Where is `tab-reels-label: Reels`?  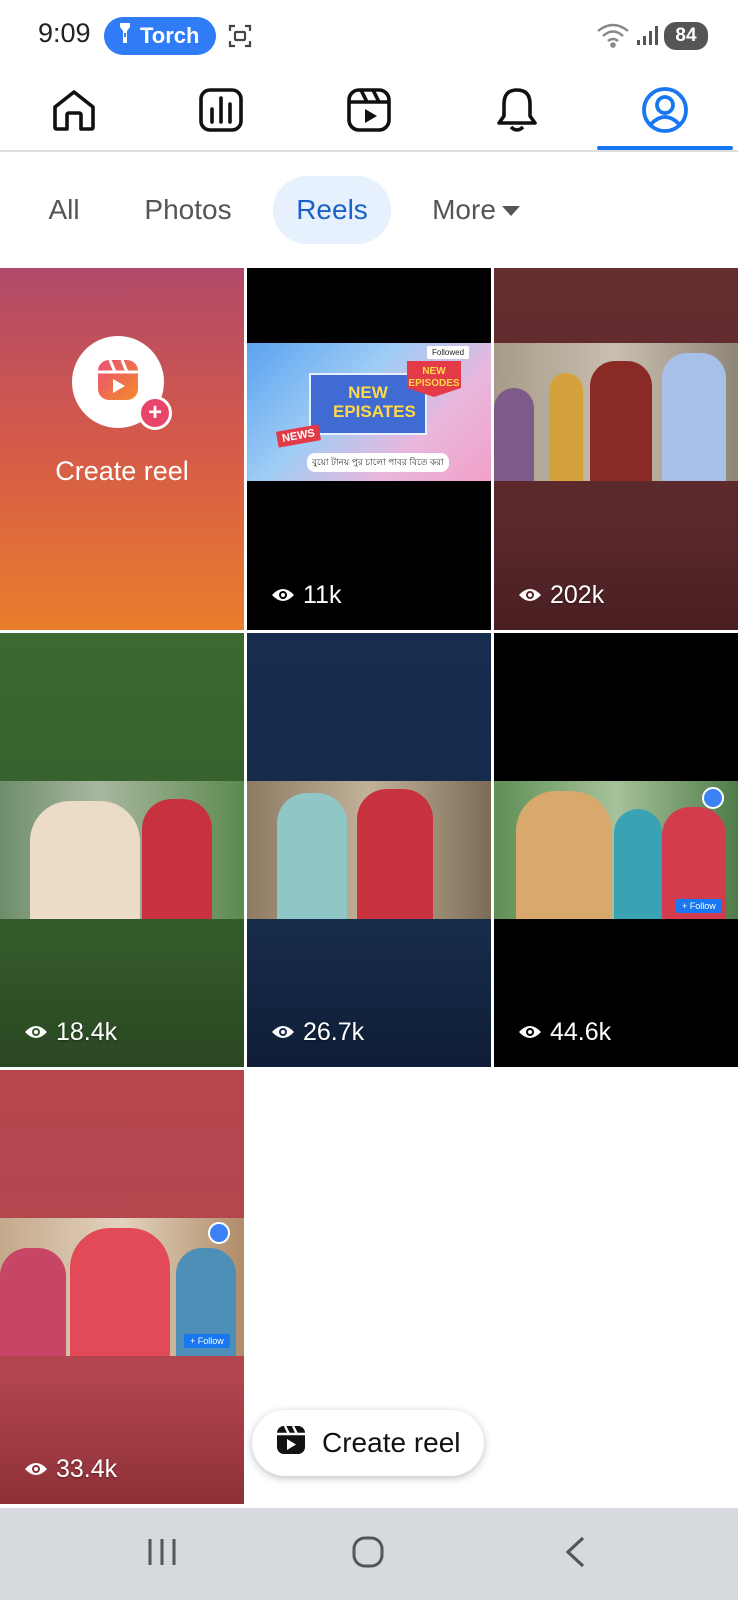
tab-reels-label: Reels is located at coordinates (332, 209).